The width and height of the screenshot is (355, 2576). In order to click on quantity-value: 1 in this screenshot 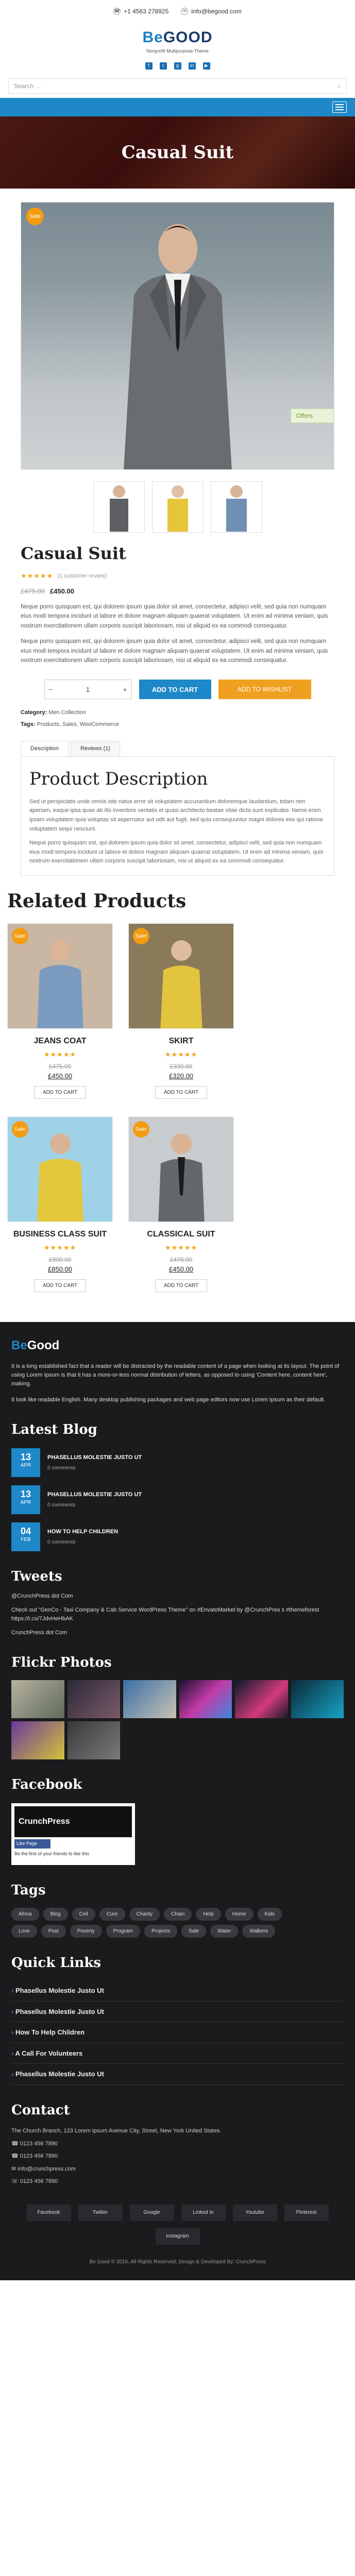, I will do `click(88, 690)`.